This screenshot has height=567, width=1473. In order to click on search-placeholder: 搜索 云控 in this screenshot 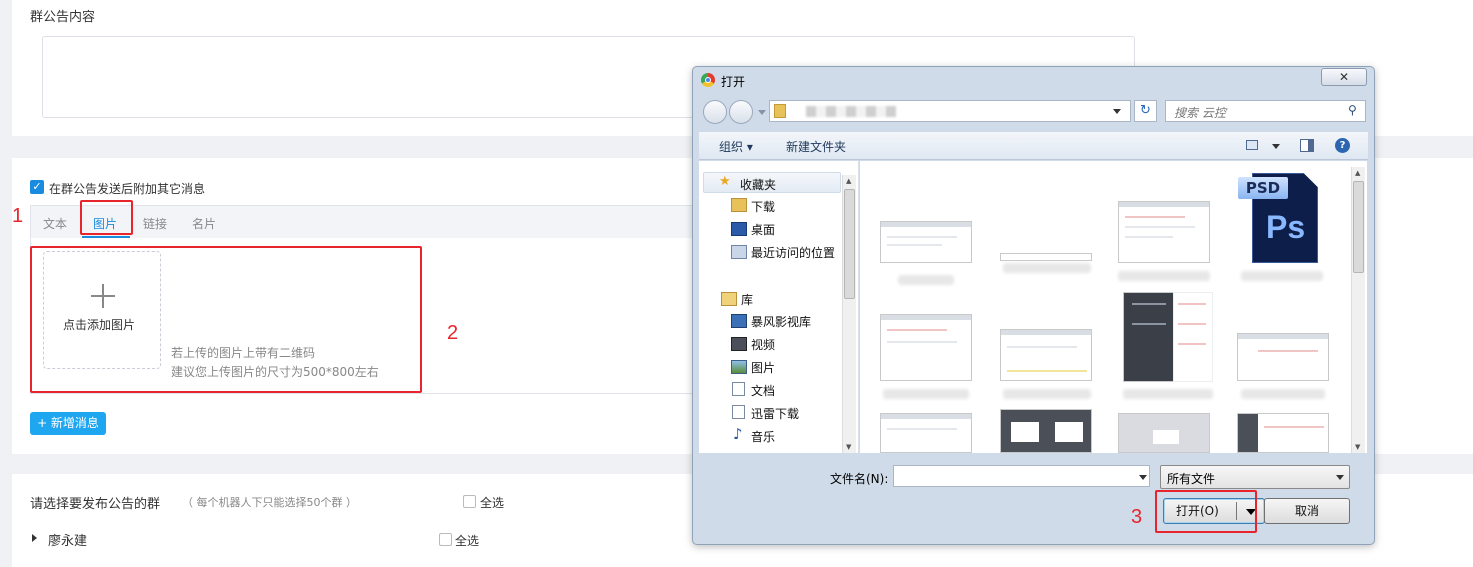, I will do `click(1200, 113)`.